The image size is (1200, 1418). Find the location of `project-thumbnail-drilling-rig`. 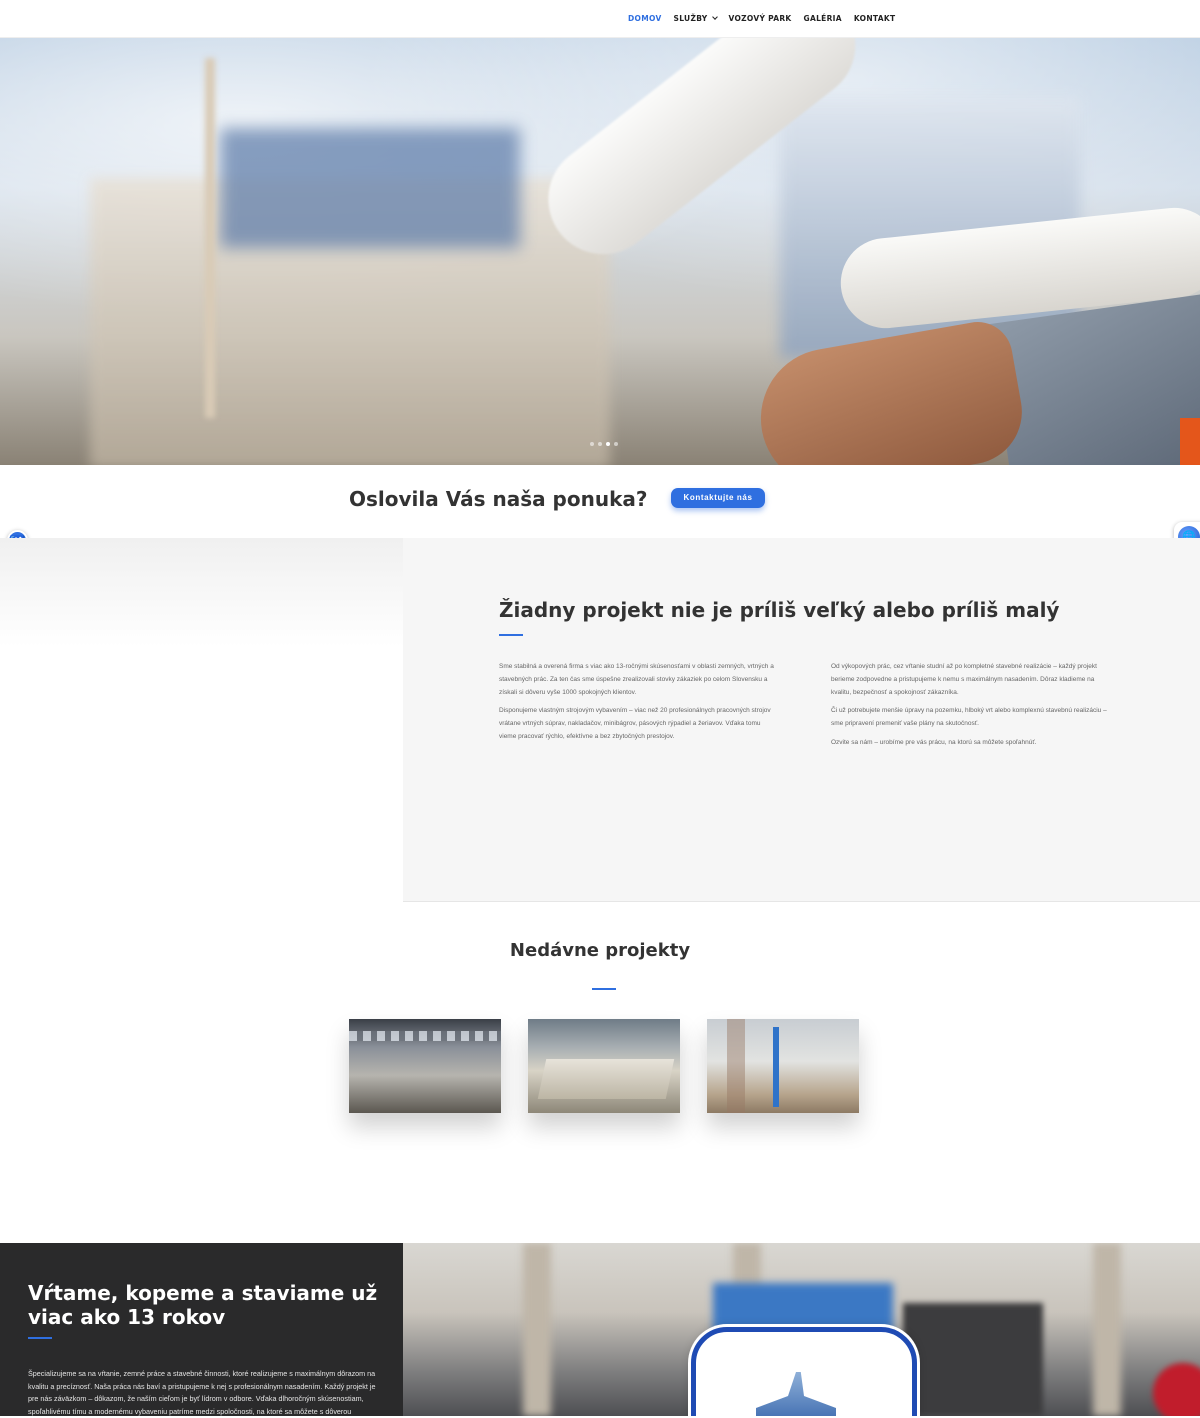

project-thumbnail-drilling-rig is located at coordinates (783, 1066).